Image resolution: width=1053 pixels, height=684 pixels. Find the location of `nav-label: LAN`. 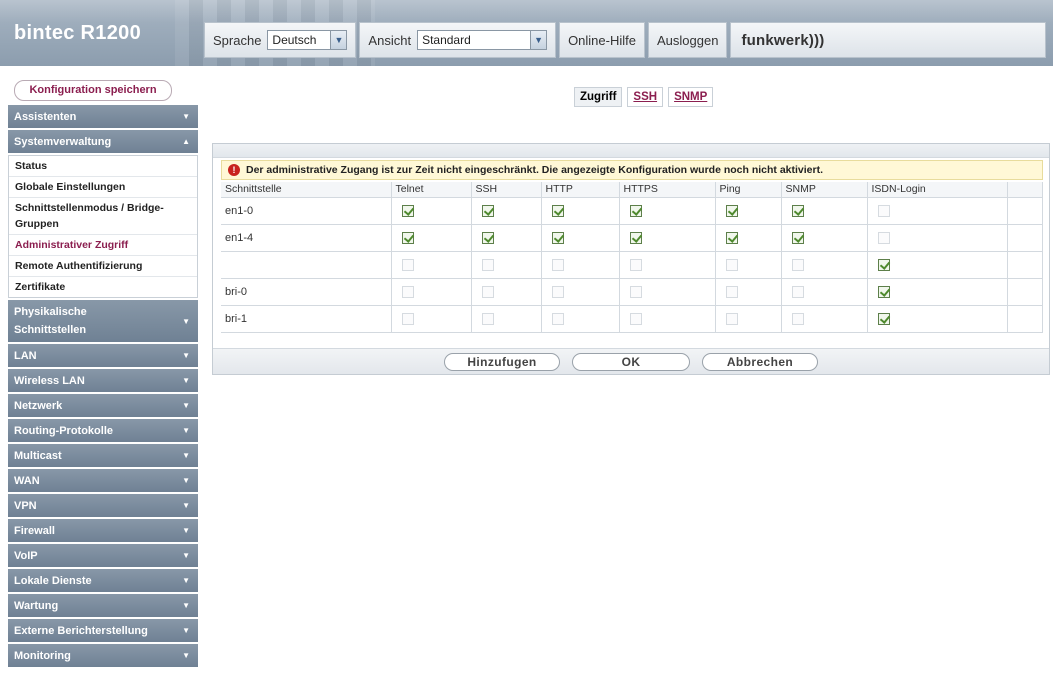

nav-label: LAN is located at coordinates (25, 355).